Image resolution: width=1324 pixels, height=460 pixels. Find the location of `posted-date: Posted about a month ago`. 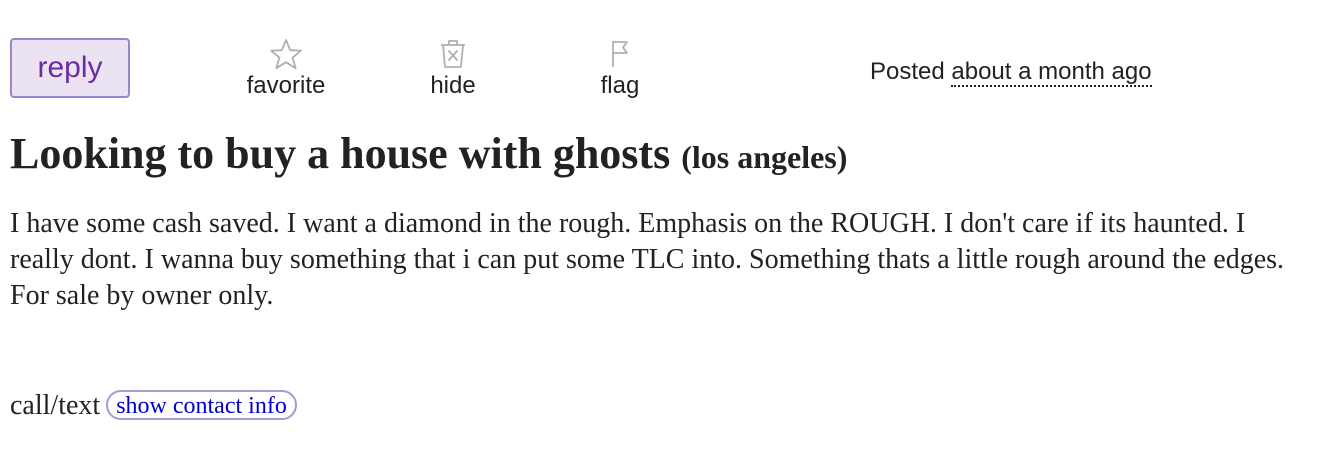

posted-date: Posted about a month ago is located at coordinates (1011, 72).